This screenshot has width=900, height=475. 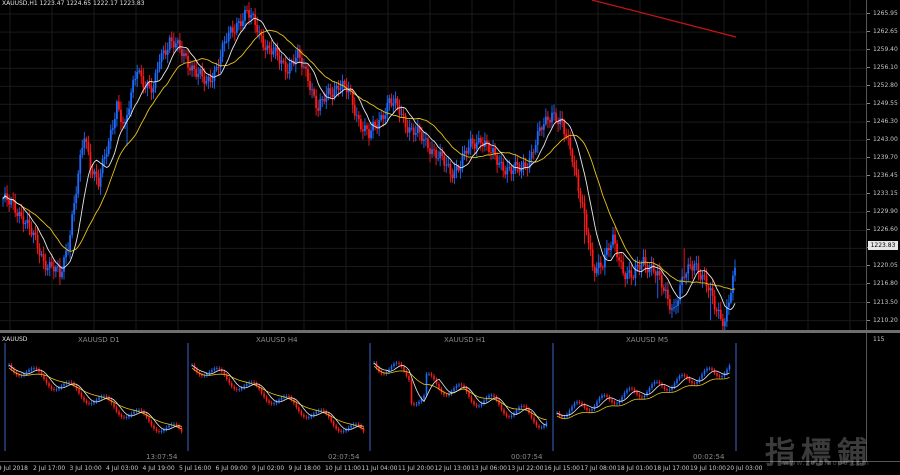 I want to click on time-tick: 10 Jul 11:00, so click(x=343, y=468).